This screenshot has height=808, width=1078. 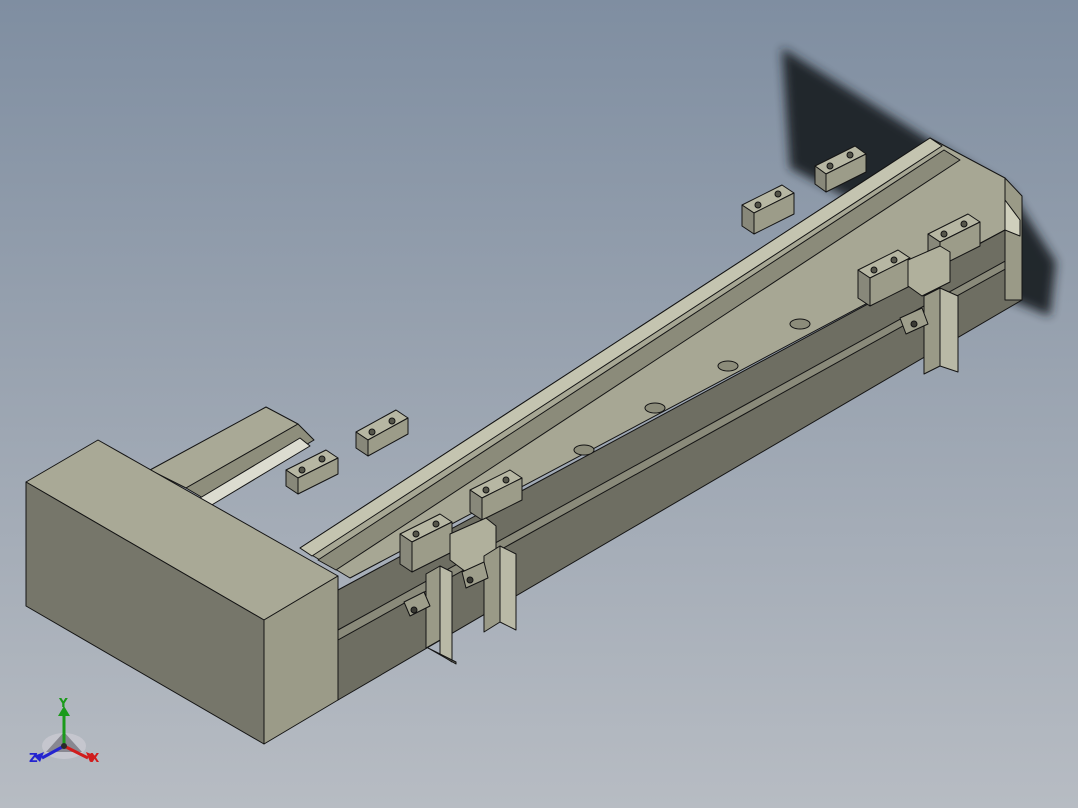 I want to click on triad-y-label: Y, so click(x=63, y=703).